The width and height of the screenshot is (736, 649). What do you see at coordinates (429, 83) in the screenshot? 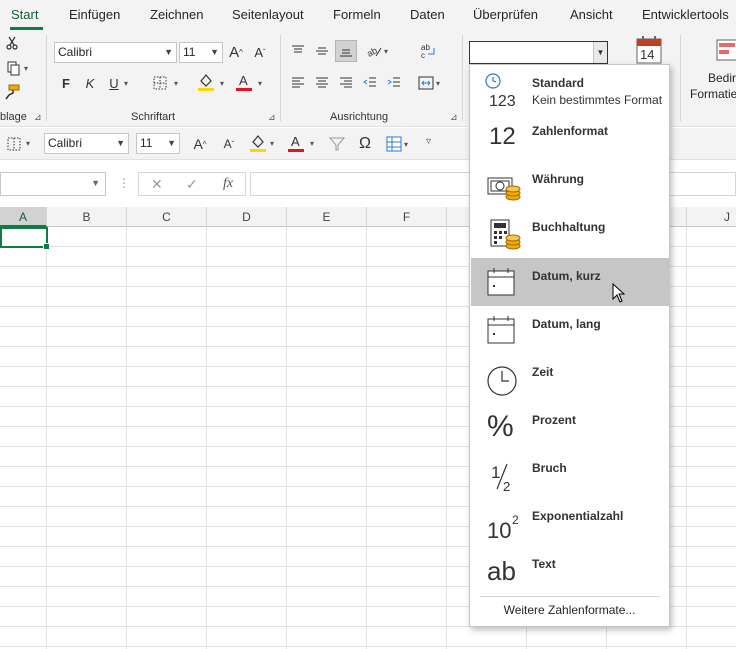
I see `merge-center-icon: ▾` at bounding box center [429, 83].